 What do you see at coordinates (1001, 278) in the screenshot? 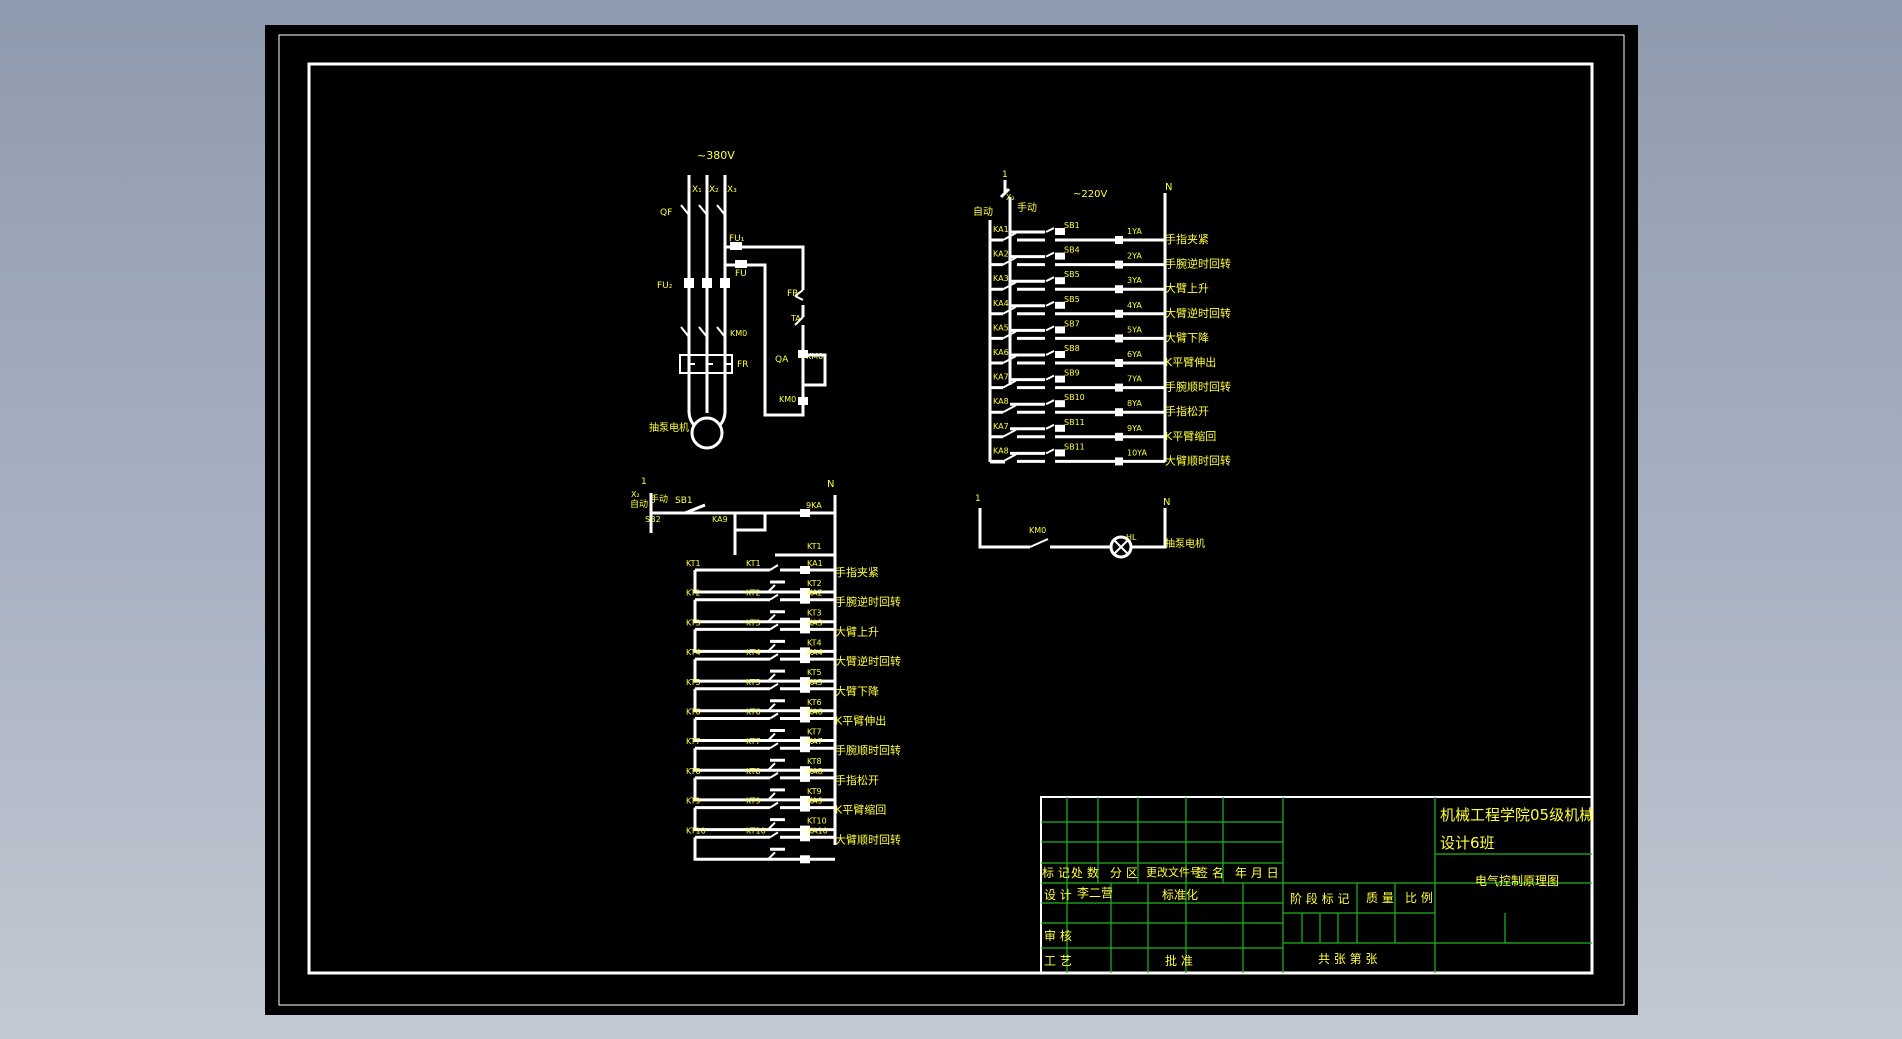
I see `valve-ka-label: KA3` at bounding box center [1001, 278].